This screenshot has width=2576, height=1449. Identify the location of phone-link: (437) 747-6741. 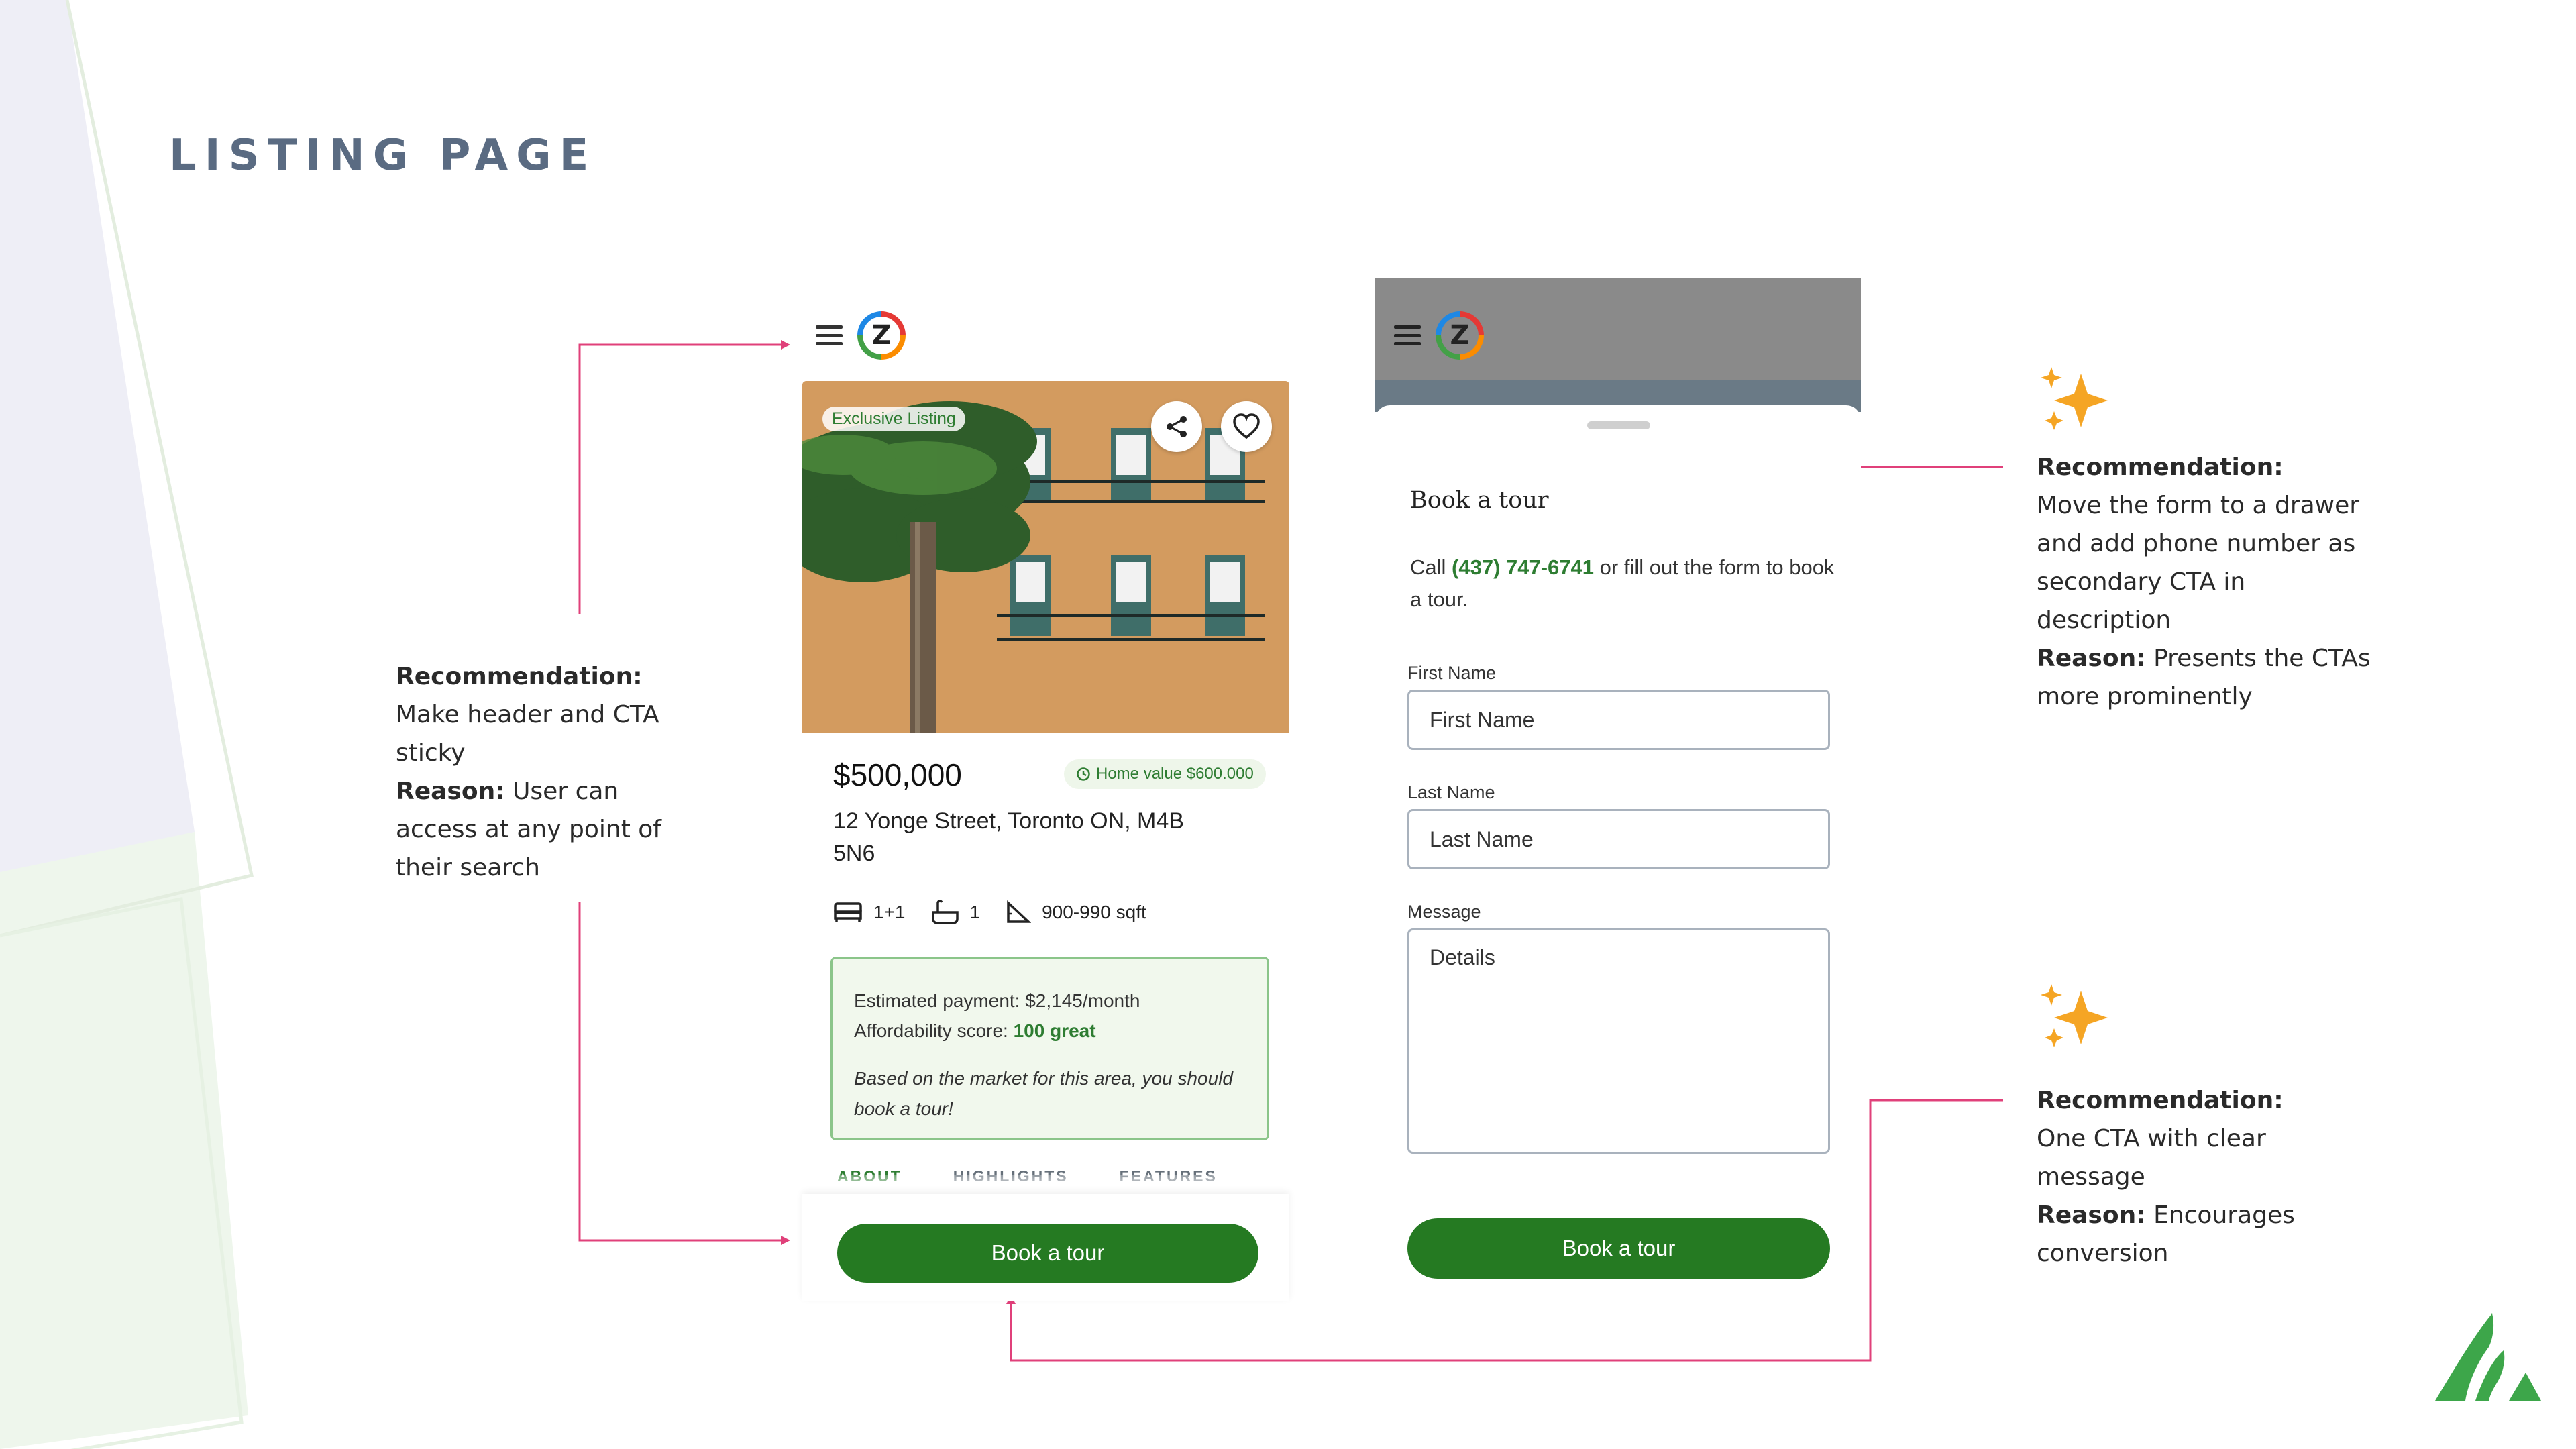
(1523, 567).